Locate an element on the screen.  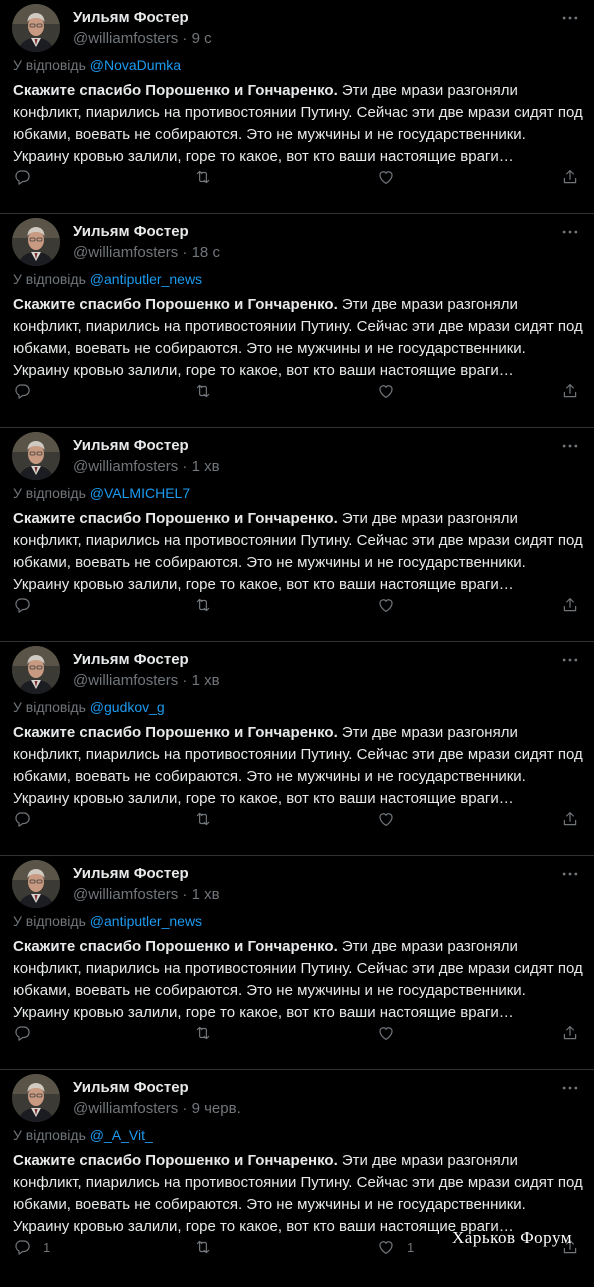
tweet-time: 9 с is located at coordinates (202, 38).